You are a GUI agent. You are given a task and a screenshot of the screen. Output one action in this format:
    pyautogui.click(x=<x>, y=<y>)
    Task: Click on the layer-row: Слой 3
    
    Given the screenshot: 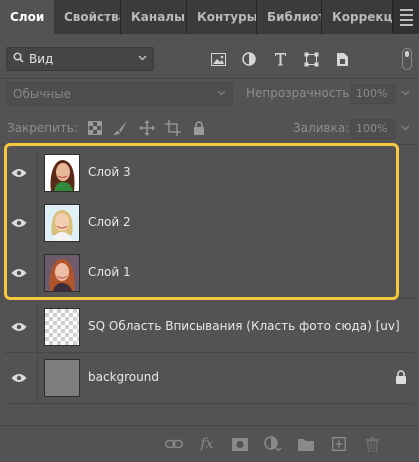 What is the action you would take?
    pyautogui.click(x=209, y=173)
    